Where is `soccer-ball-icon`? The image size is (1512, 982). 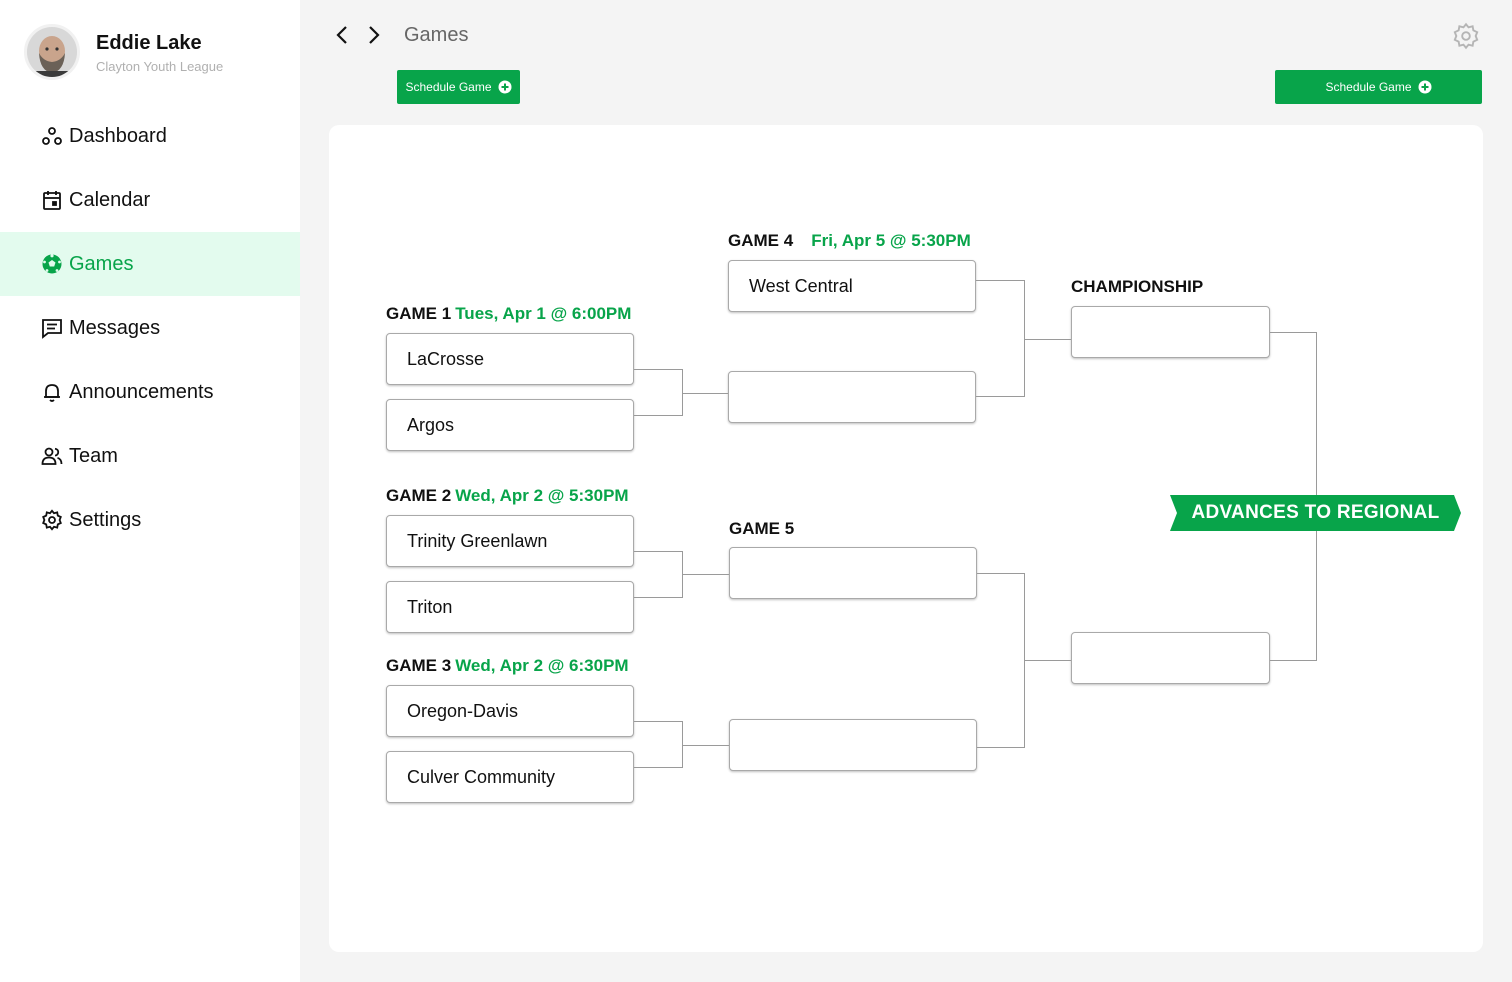
soccer-ball-icon is located at coordinates (52, 264).